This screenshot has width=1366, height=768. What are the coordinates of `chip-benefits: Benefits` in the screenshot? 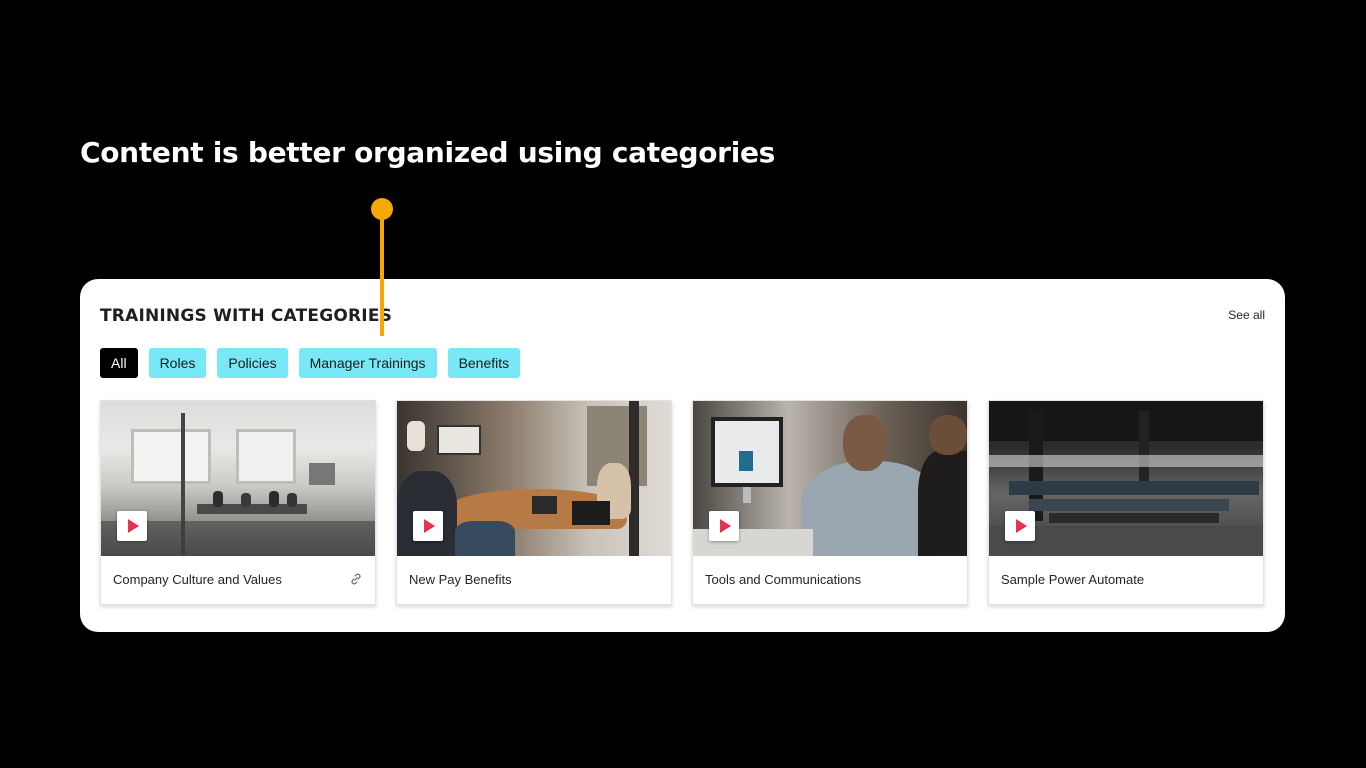 It's located at (484, 363).